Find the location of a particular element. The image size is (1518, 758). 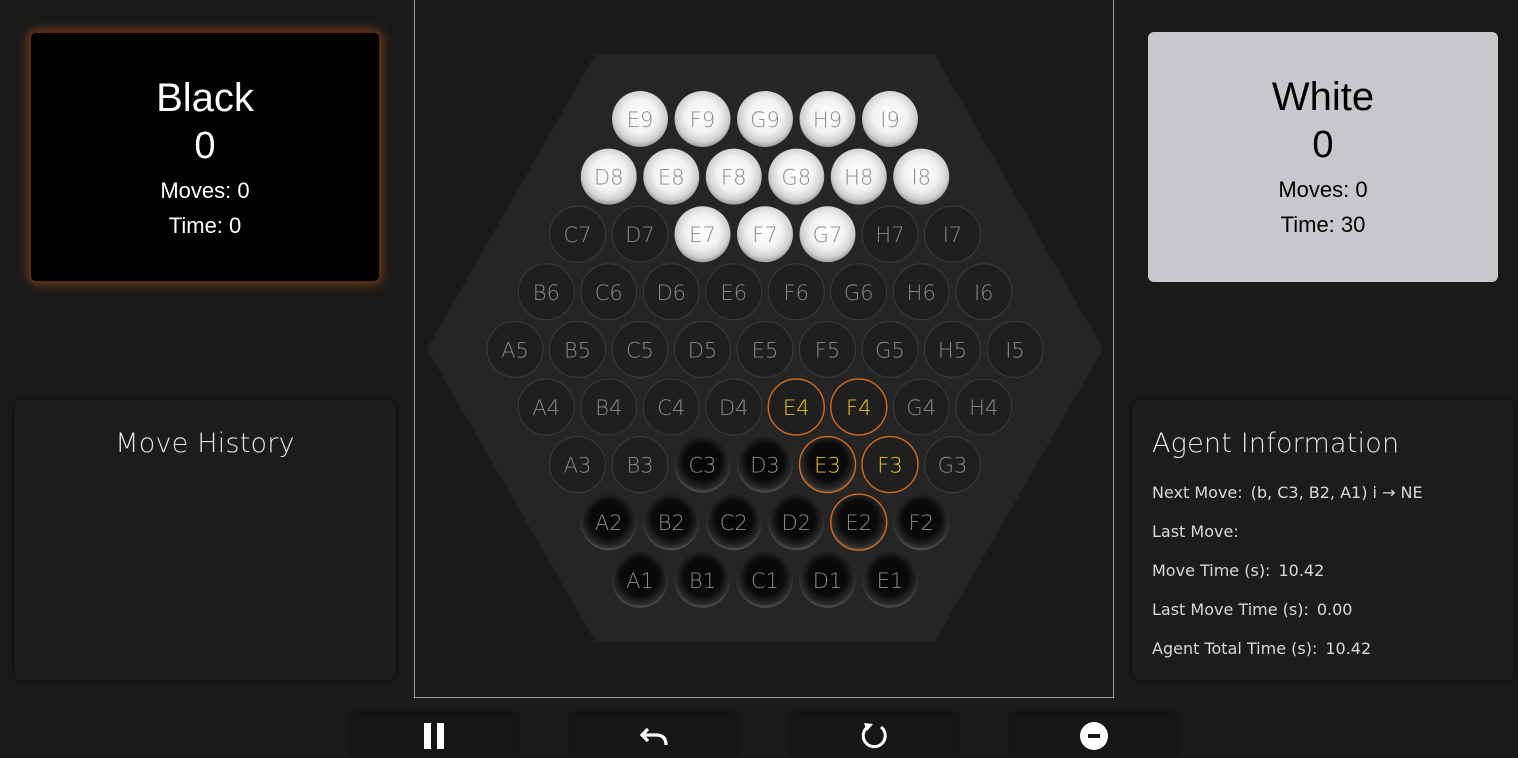

cell-label: H8 is located at coordinates (858, 178).